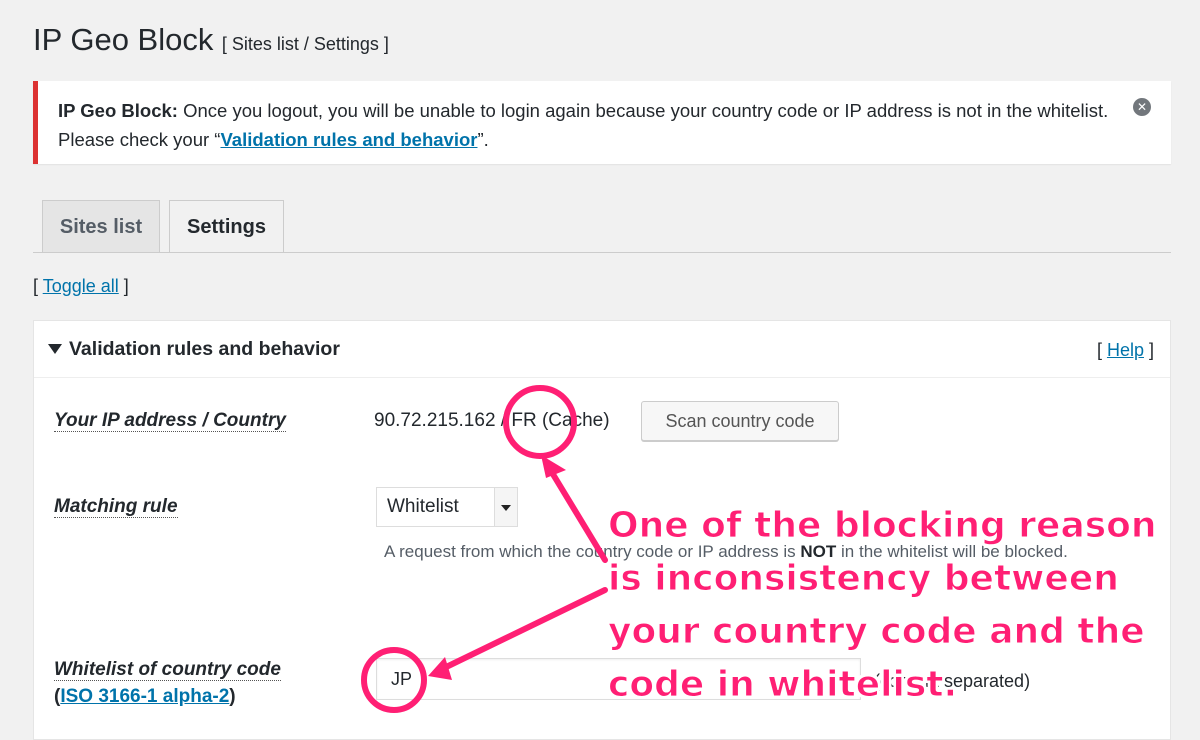  I want to click on matching-rule-value: Whitelist, so click(423, 506).